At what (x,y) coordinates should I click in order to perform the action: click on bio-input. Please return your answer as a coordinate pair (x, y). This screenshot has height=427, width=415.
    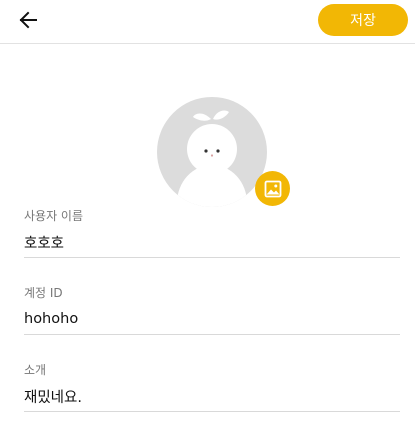
    Looking at the image, I should click on (212, 396).